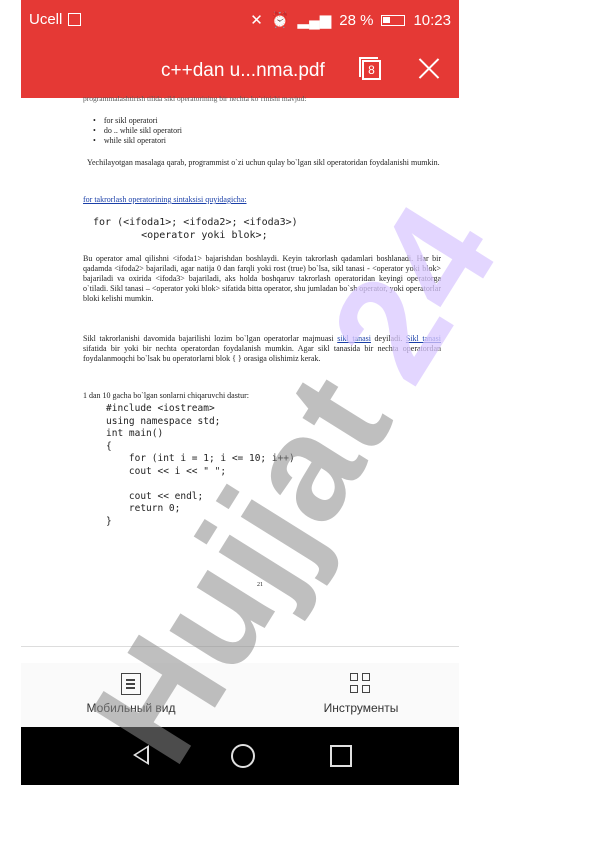 The width and height of the screenshot is (596, 843). I want to click on sikl-tanasi-link-2: Sikl tanasi, so click(423, 338).